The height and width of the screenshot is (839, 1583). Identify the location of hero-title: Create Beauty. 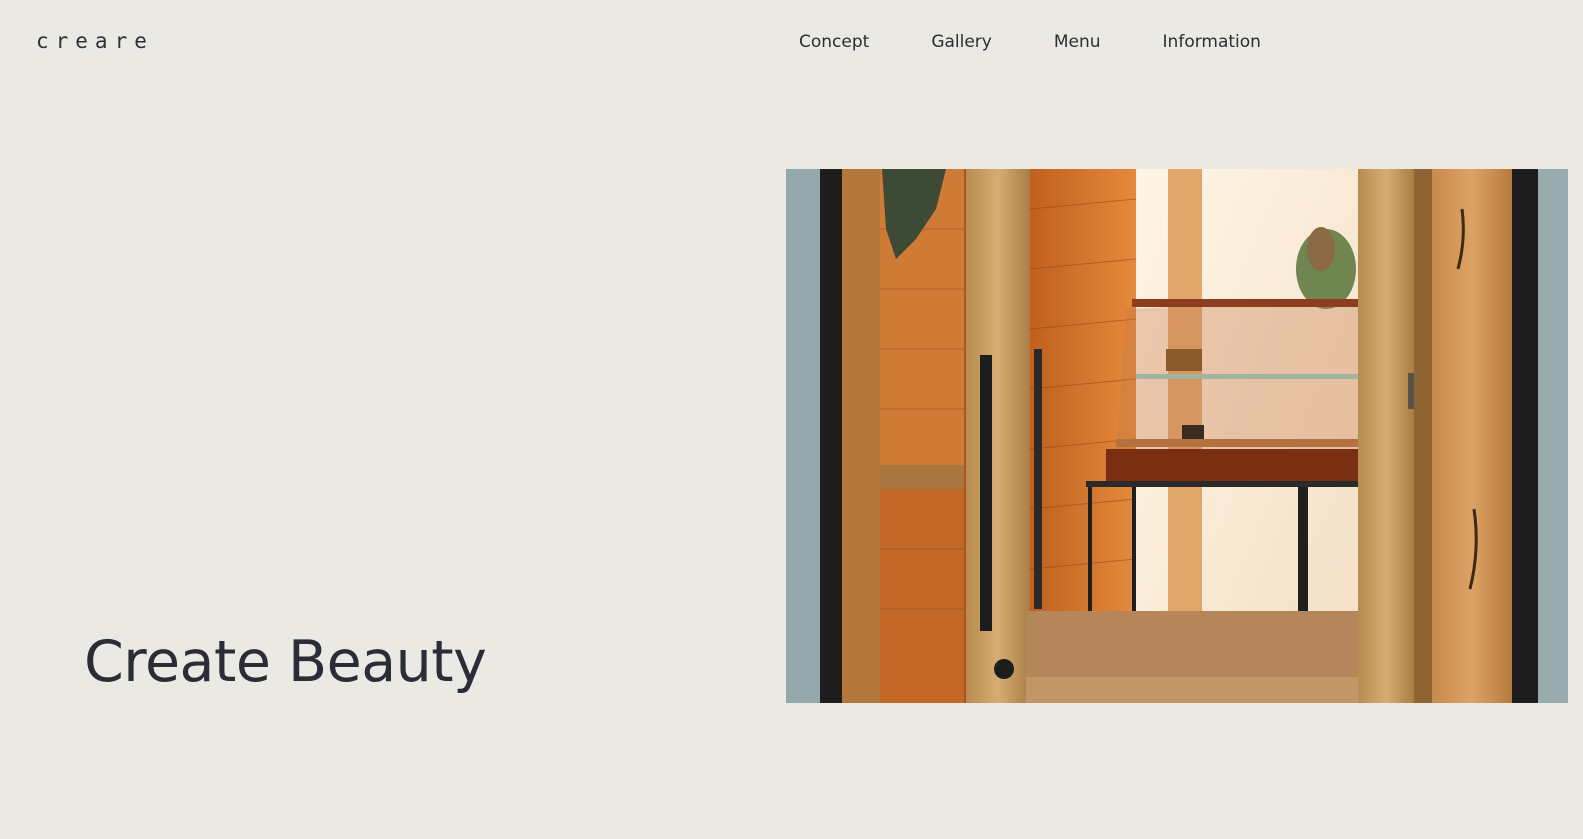
(285, 662).